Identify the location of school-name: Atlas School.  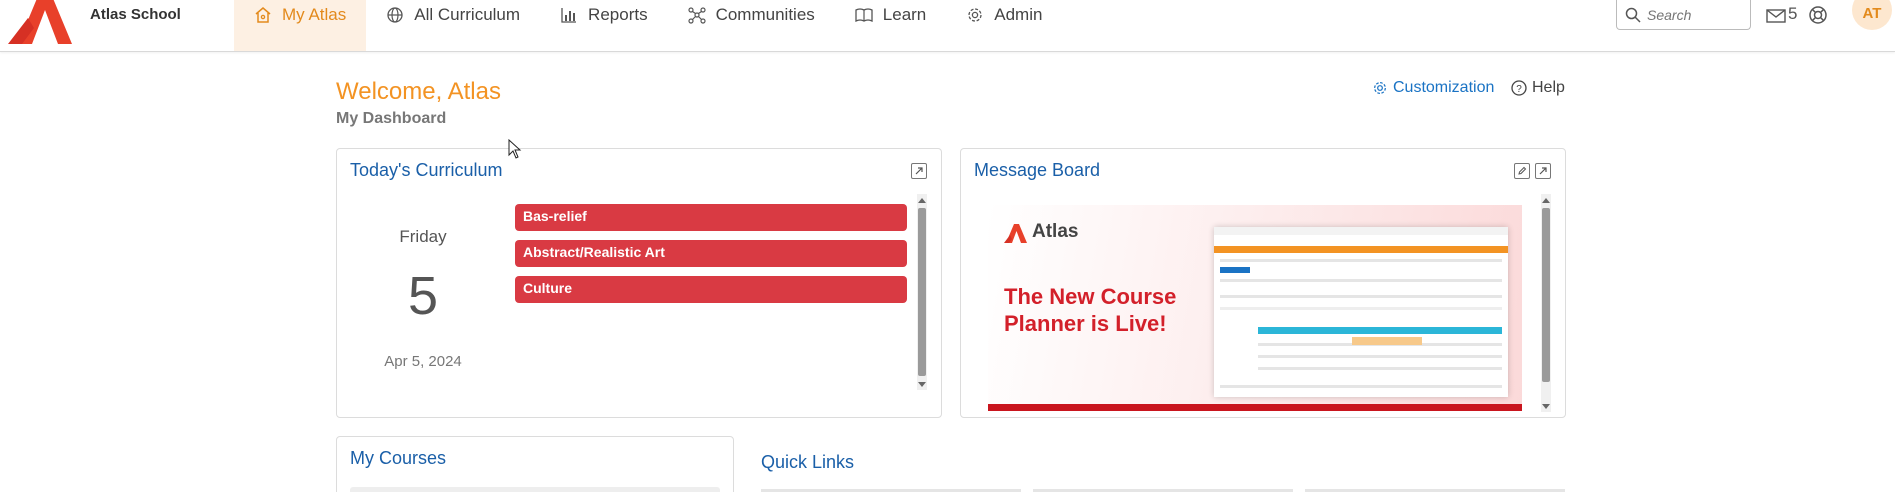
(135, 14).